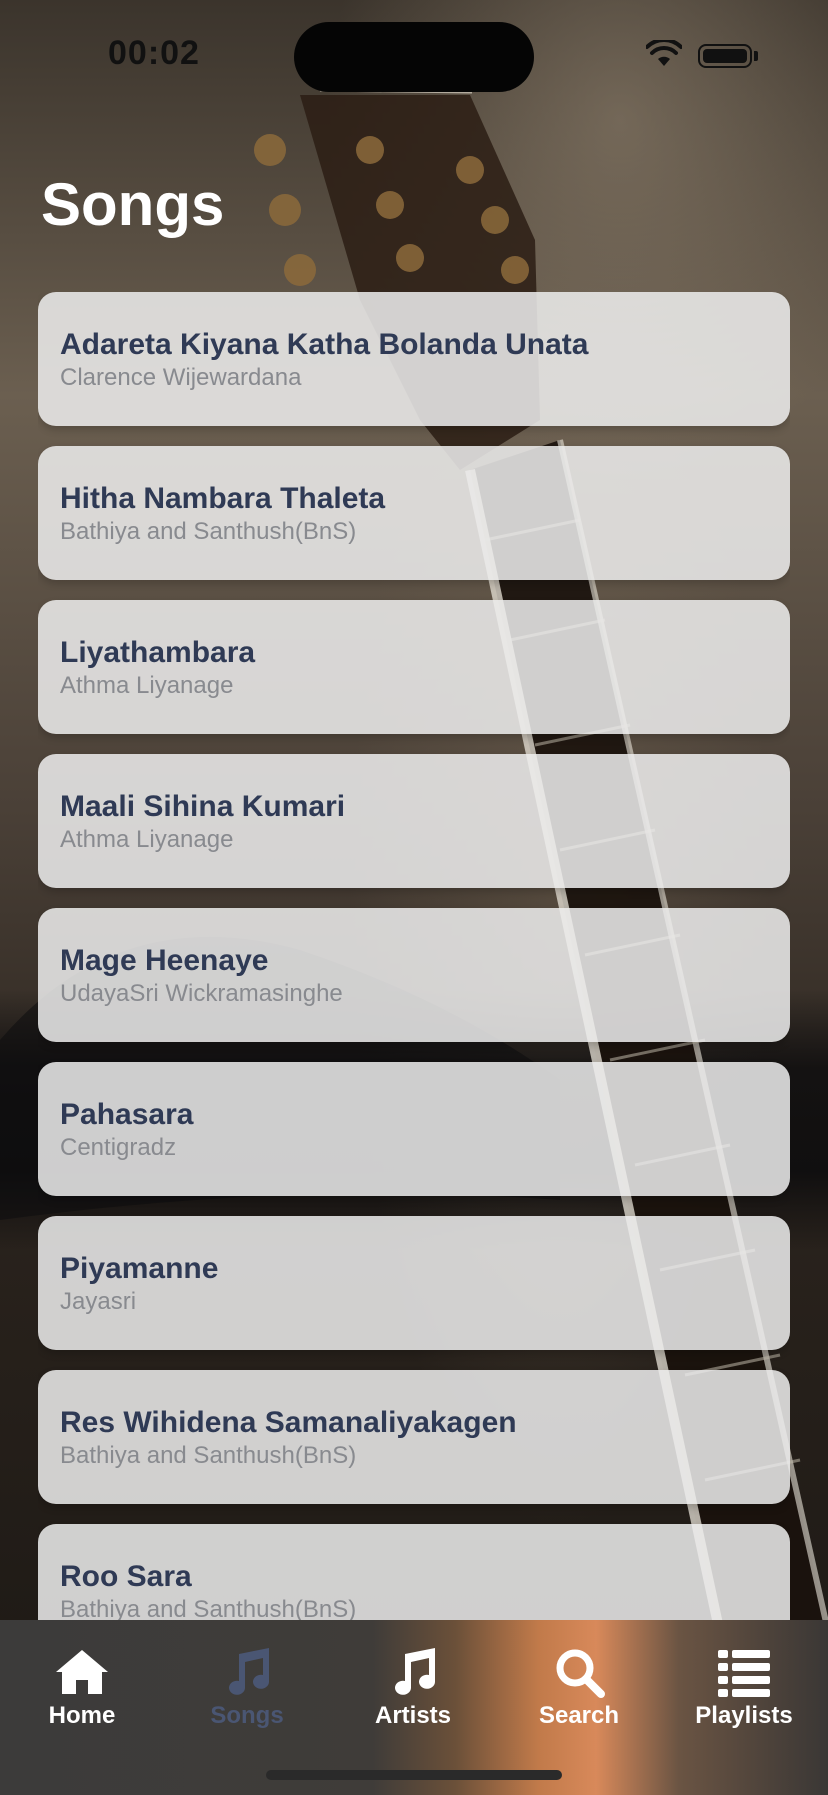 Image resolution: width=828 pixels, height=1795 pixels. What do you see at coordinates (756, 56) in the screenshot?
I see `battery-tip` at bounding box center [756, 56].